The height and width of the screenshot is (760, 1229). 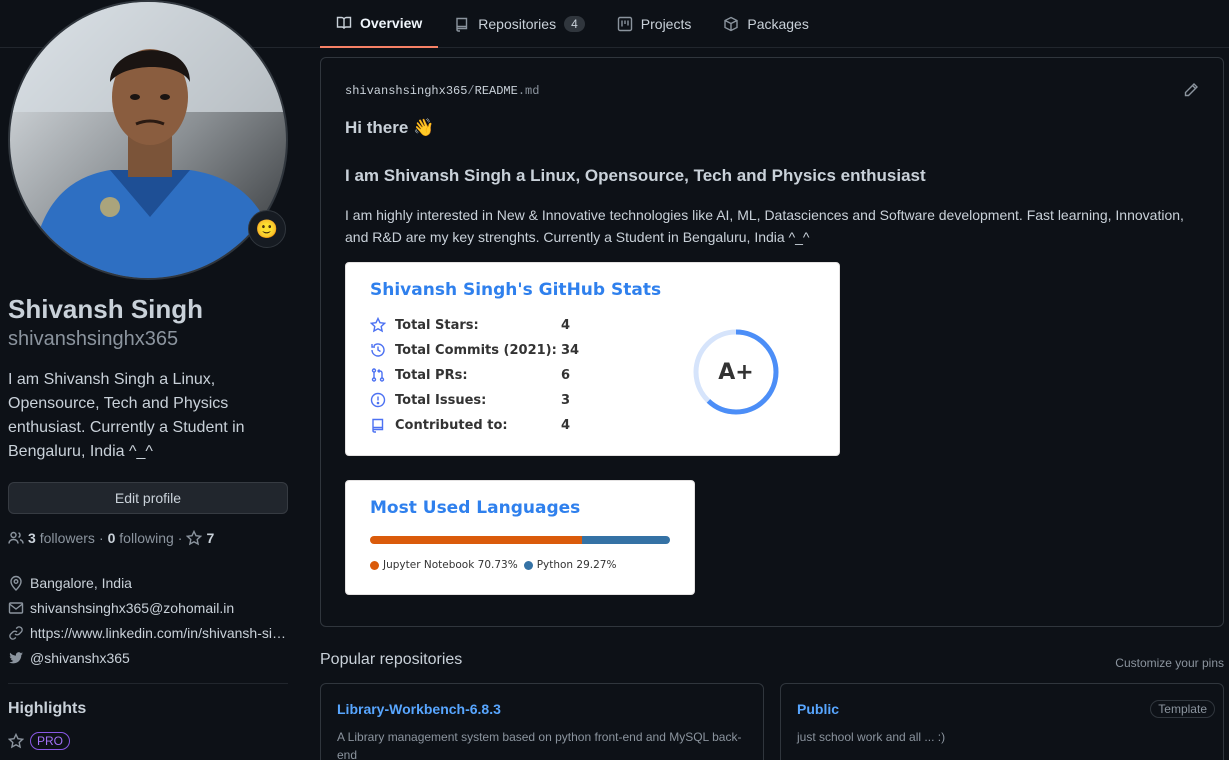 I want to click on languages-legend: Jupyter Notebook 70.73% Python 29.27%, so click(x=493, y=565).